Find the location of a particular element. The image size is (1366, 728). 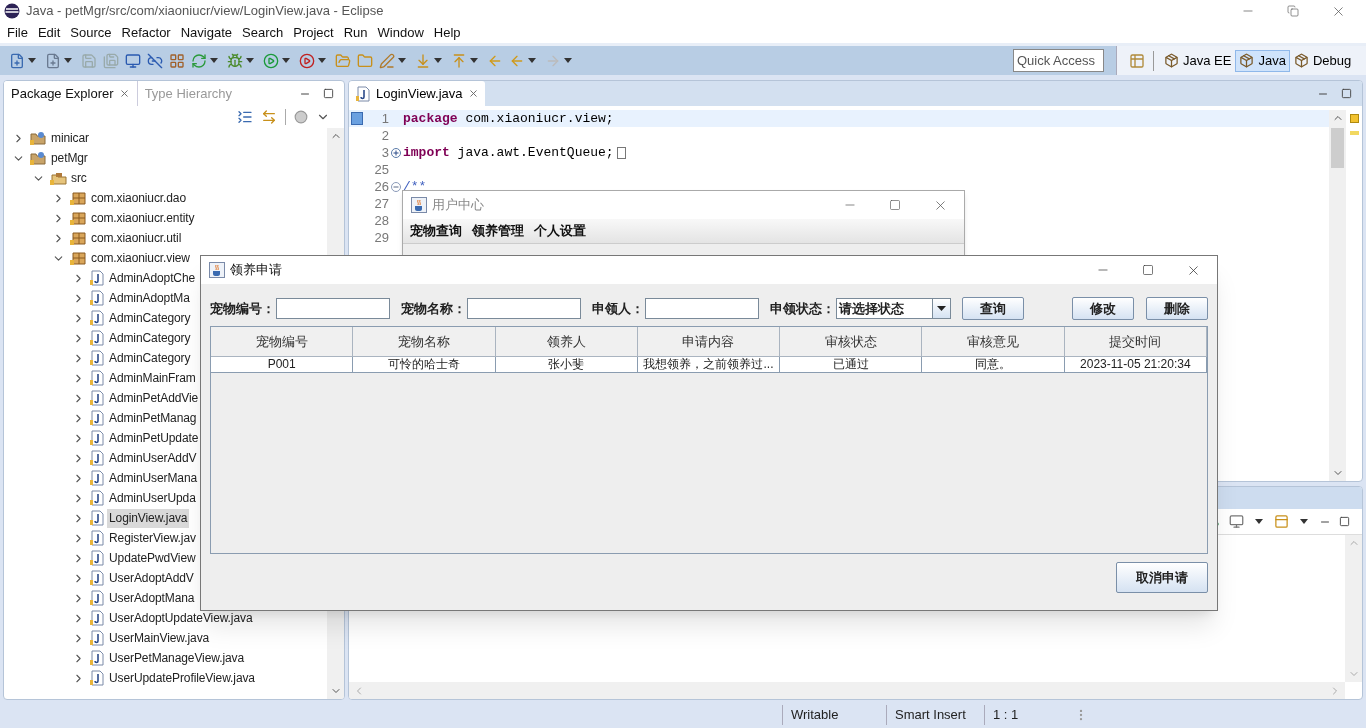

tree-item: UpdatePwdView is located at coordinates (152, 558).